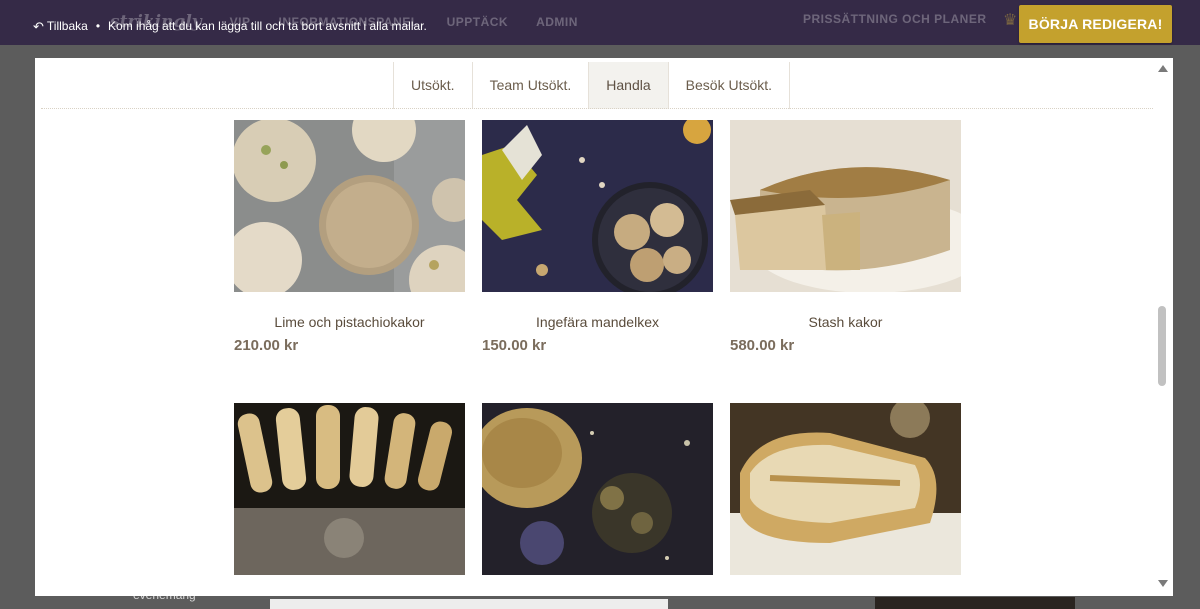 The image size is (1200, 609). I want to click on background-page-strip, so click(469, 604).